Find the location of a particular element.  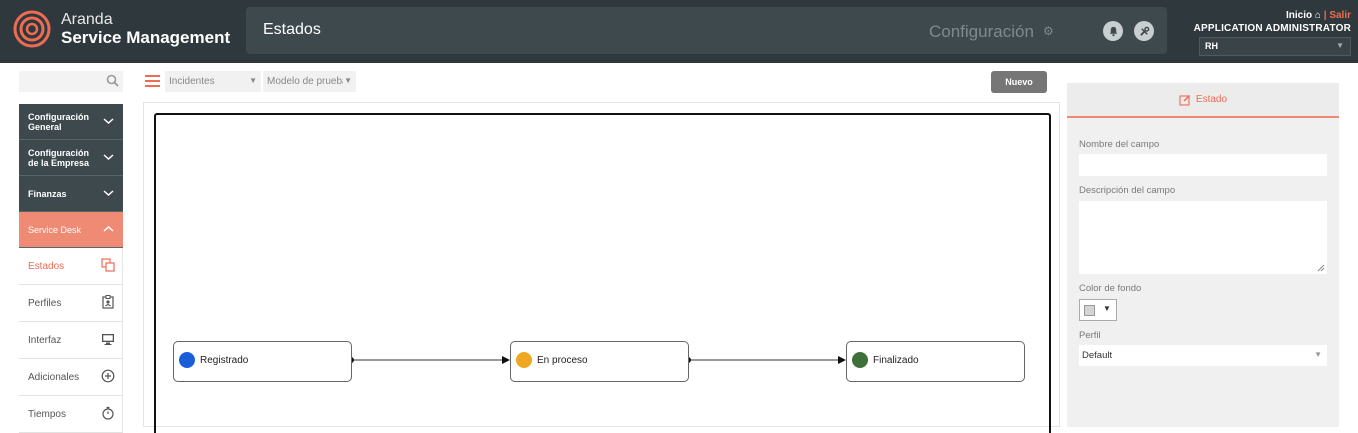

tools-button is located at coordinates (1144, 31).